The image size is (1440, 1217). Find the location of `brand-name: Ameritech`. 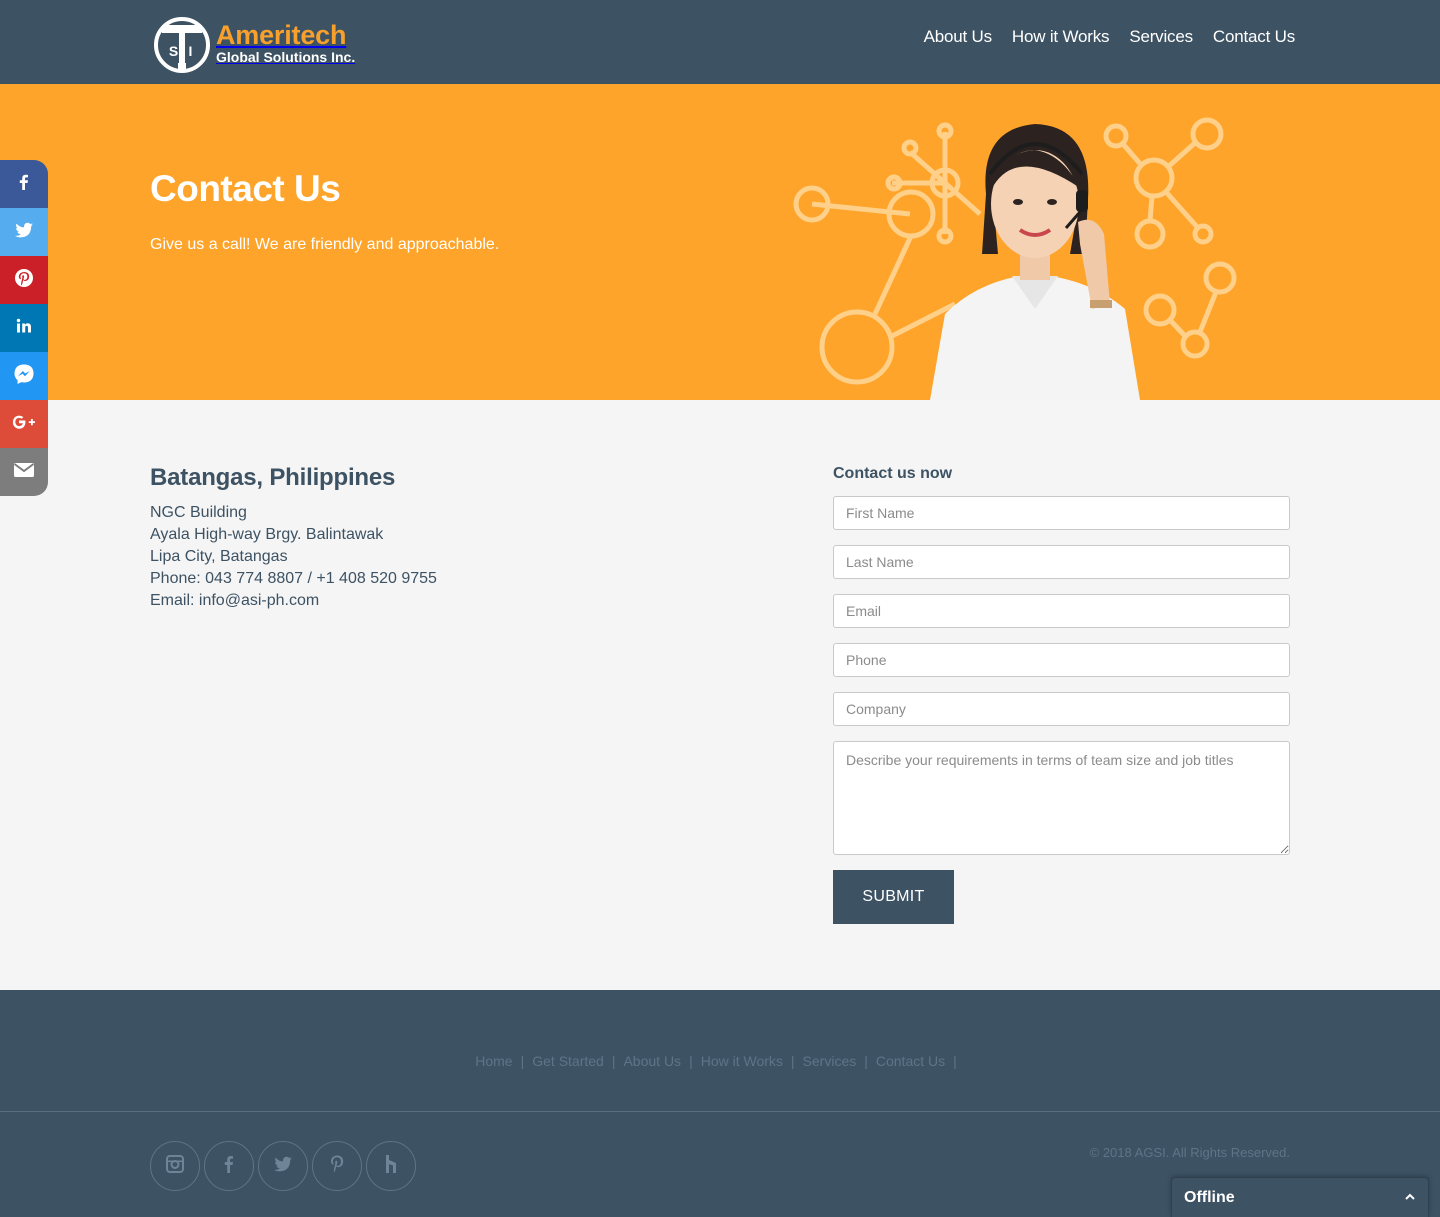

brand-name: Ameritech is located at coordinates (281, 35).